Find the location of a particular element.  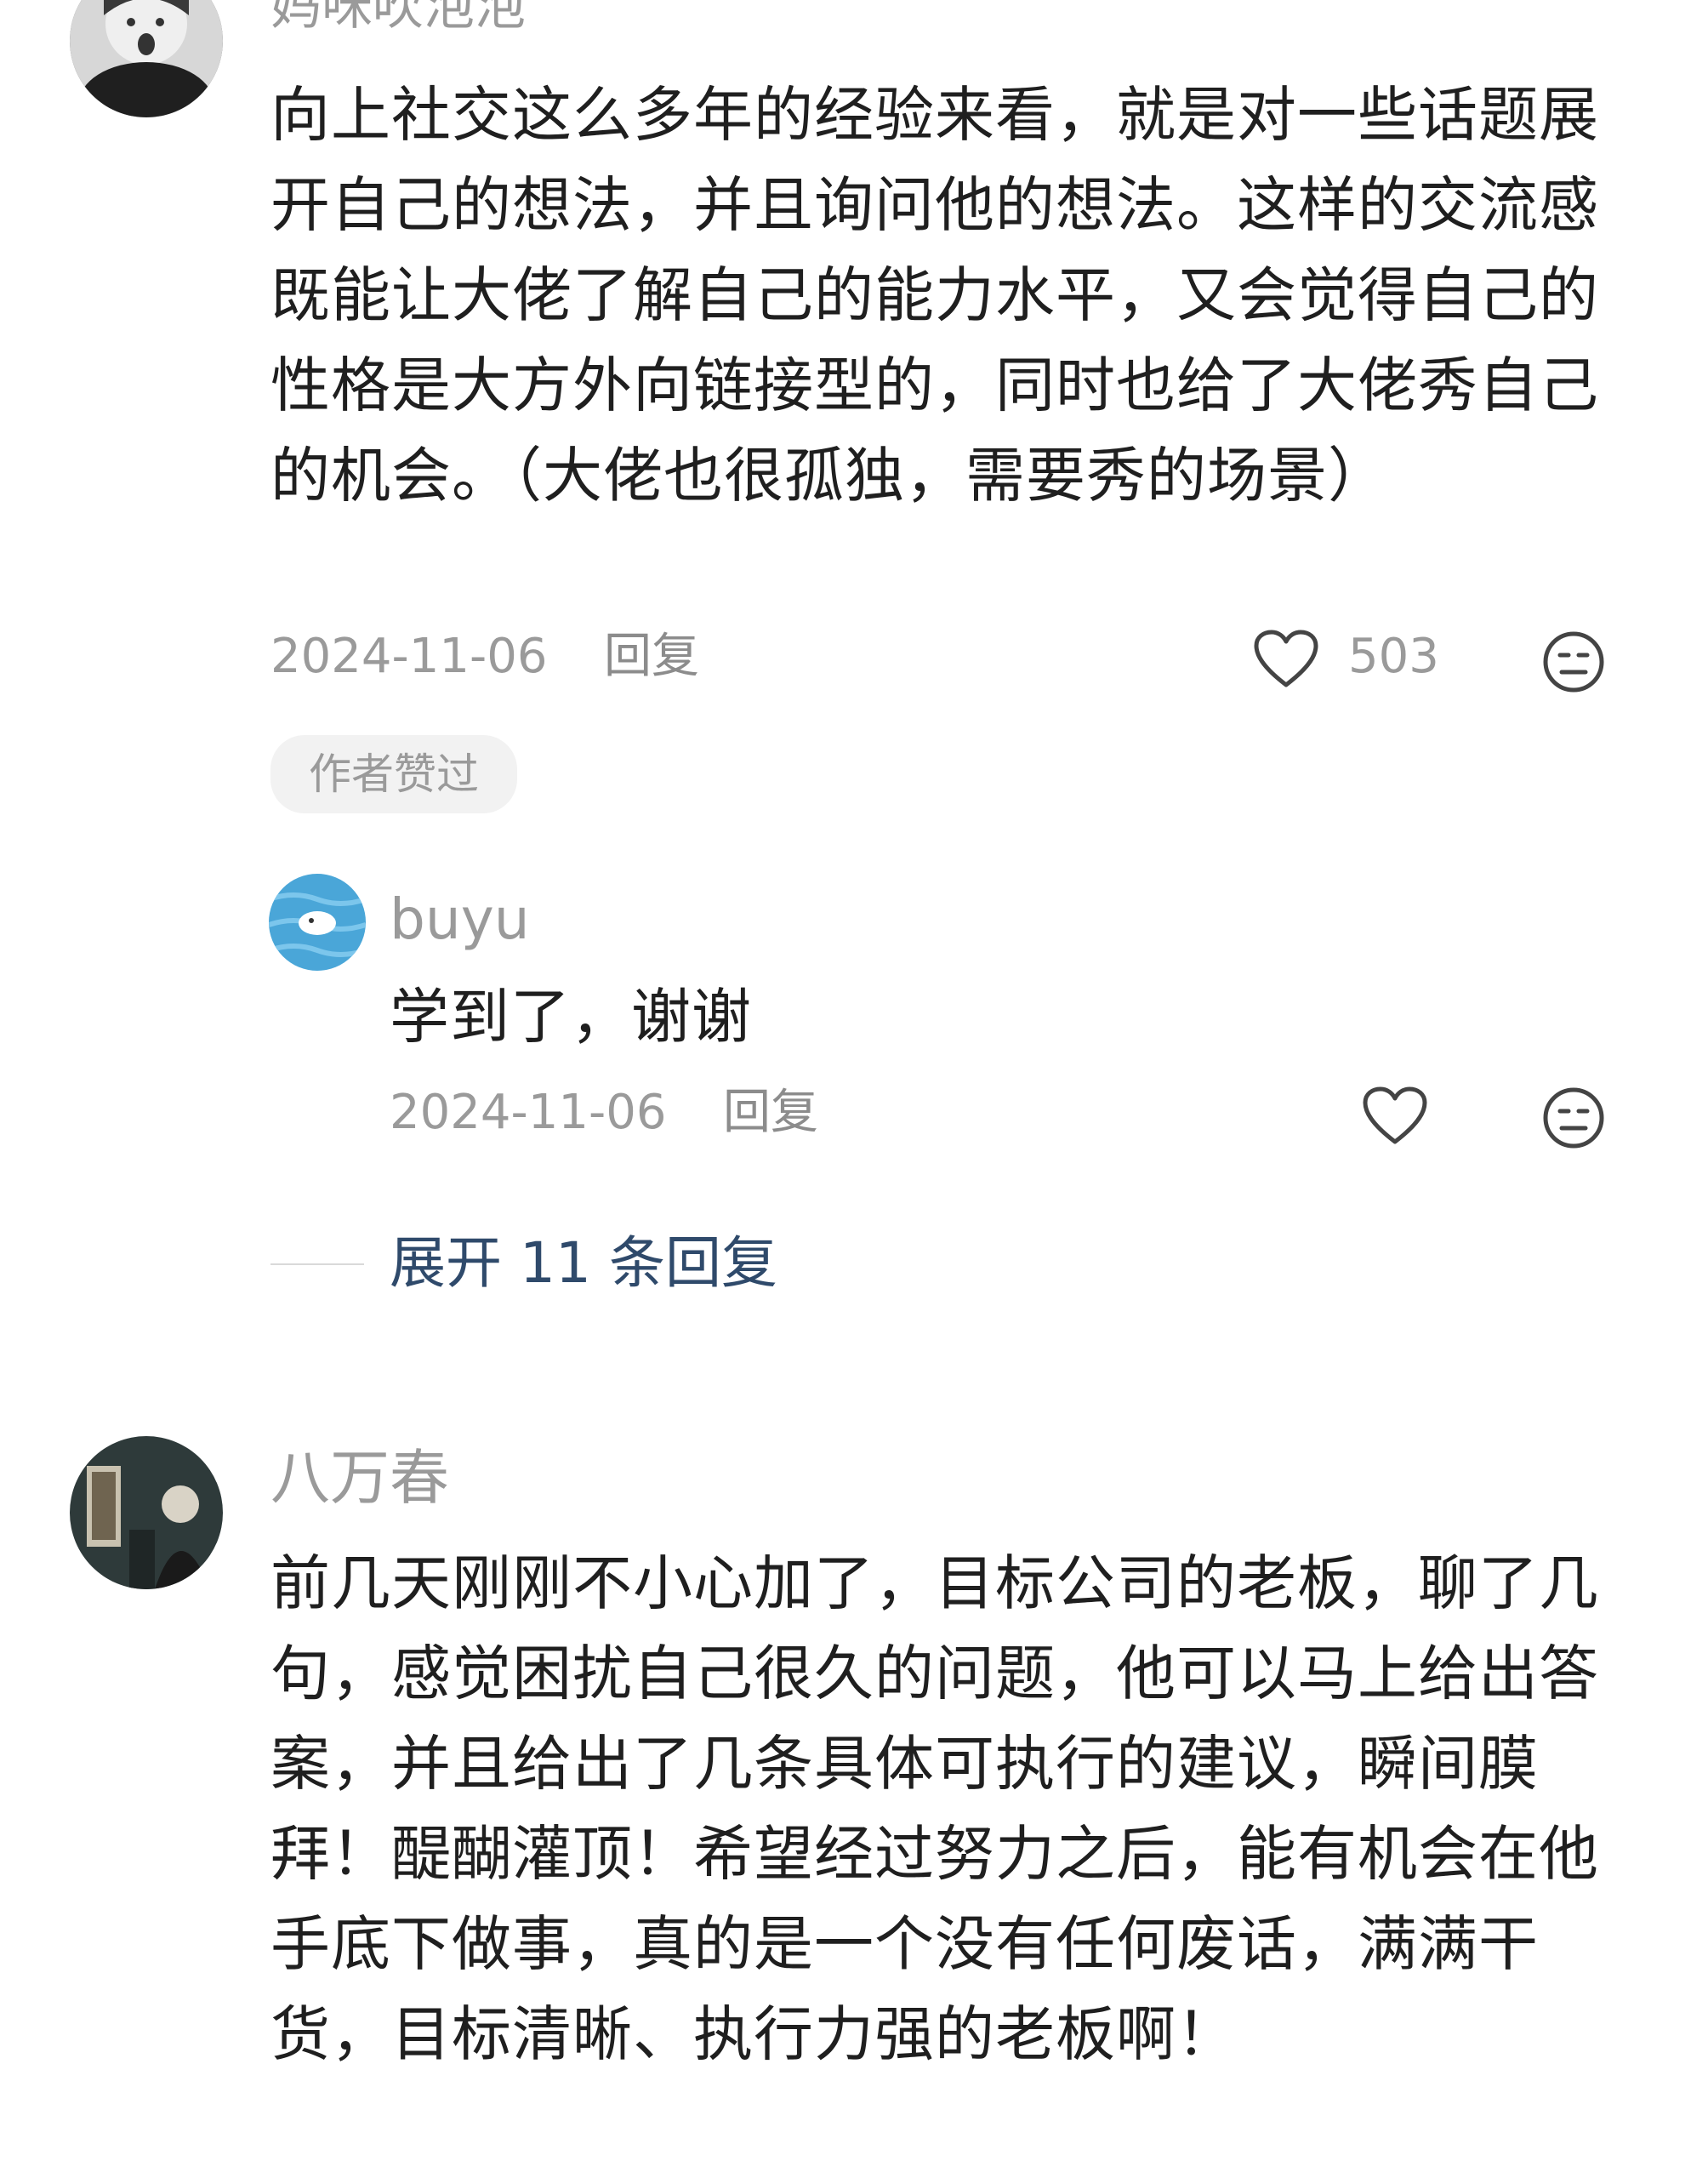

reply-date: 2024-11-06 is located at coordinates (528, 1112).